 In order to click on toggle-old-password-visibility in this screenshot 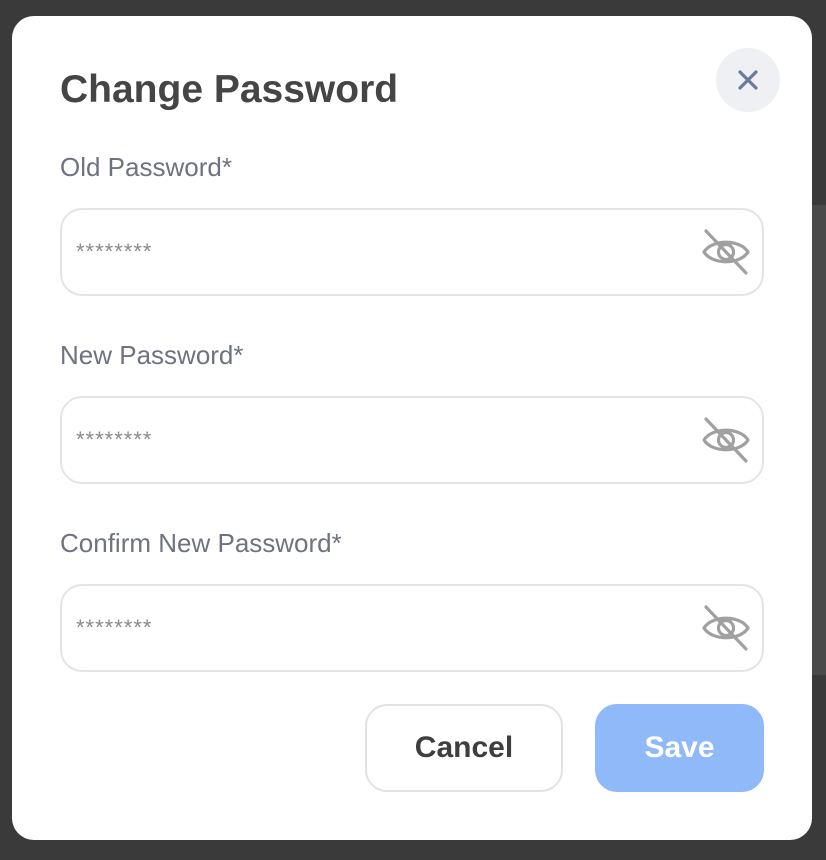, I will do `click(726, 252)`.